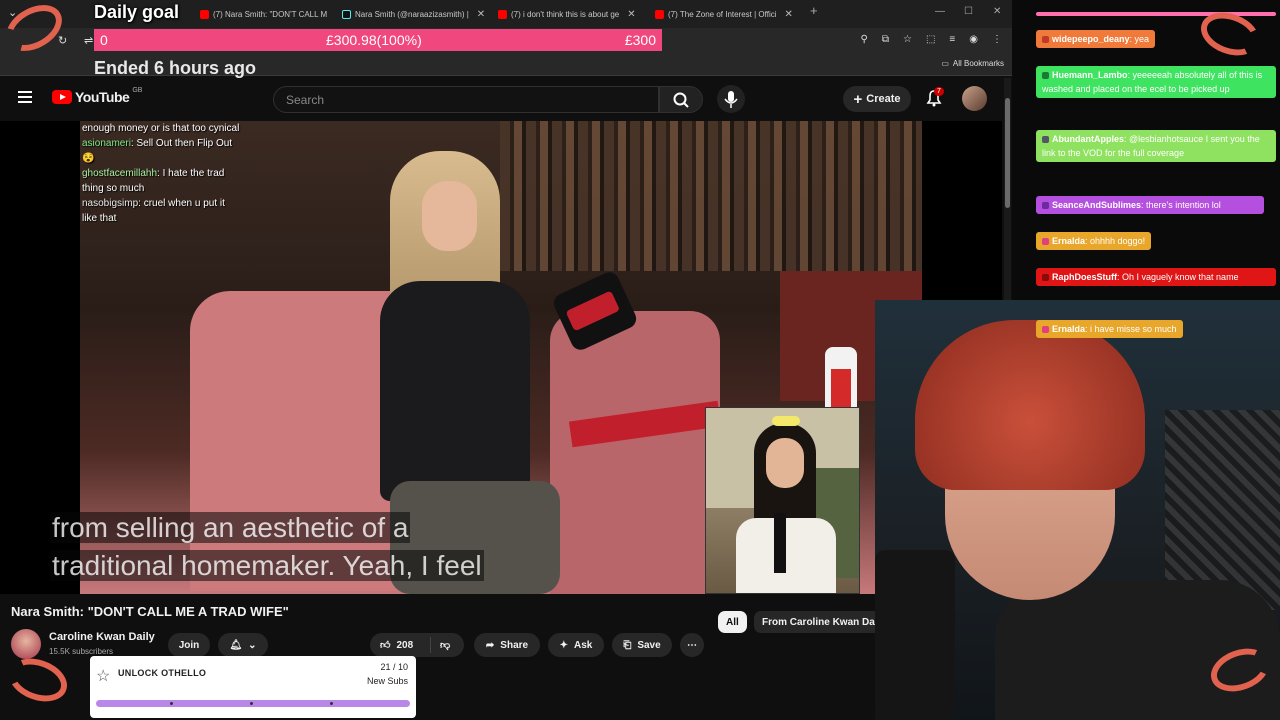 This screenshot has width=1280, height=720. I want to click on bookmark-icon: ⎗, so click(627, 645).